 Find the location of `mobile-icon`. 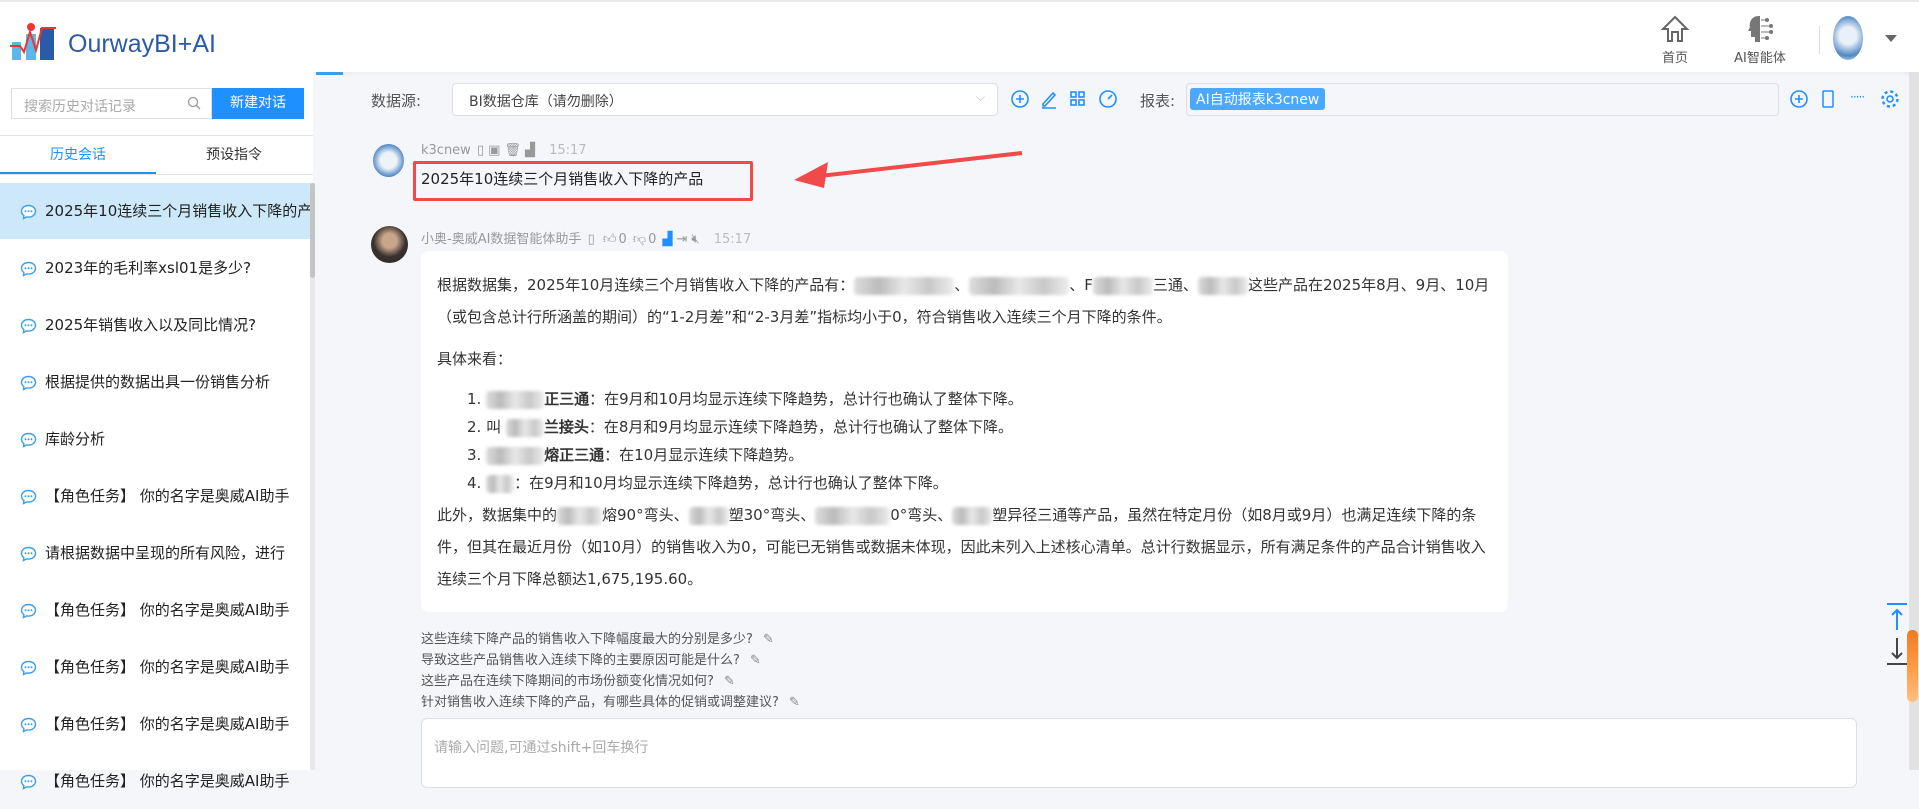

mobile-icon is located at coordinates (1828, 99).